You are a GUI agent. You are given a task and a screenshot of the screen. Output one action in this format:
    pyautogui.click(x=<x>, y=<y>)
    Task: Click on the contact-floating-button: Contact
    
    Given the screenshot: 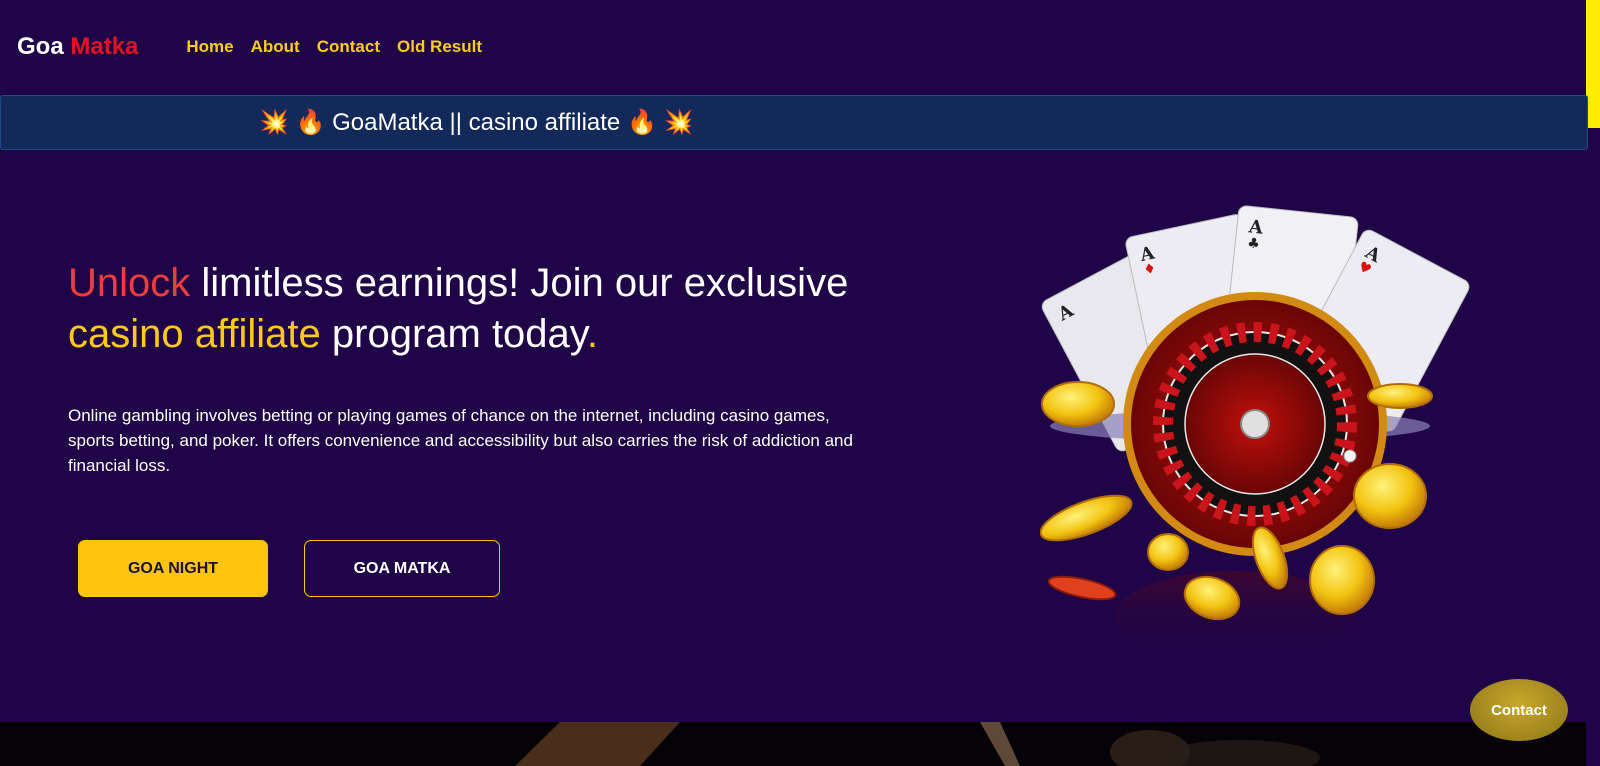 What is the action you would take?
    pyautogui.click(x=1519, y=710)
    